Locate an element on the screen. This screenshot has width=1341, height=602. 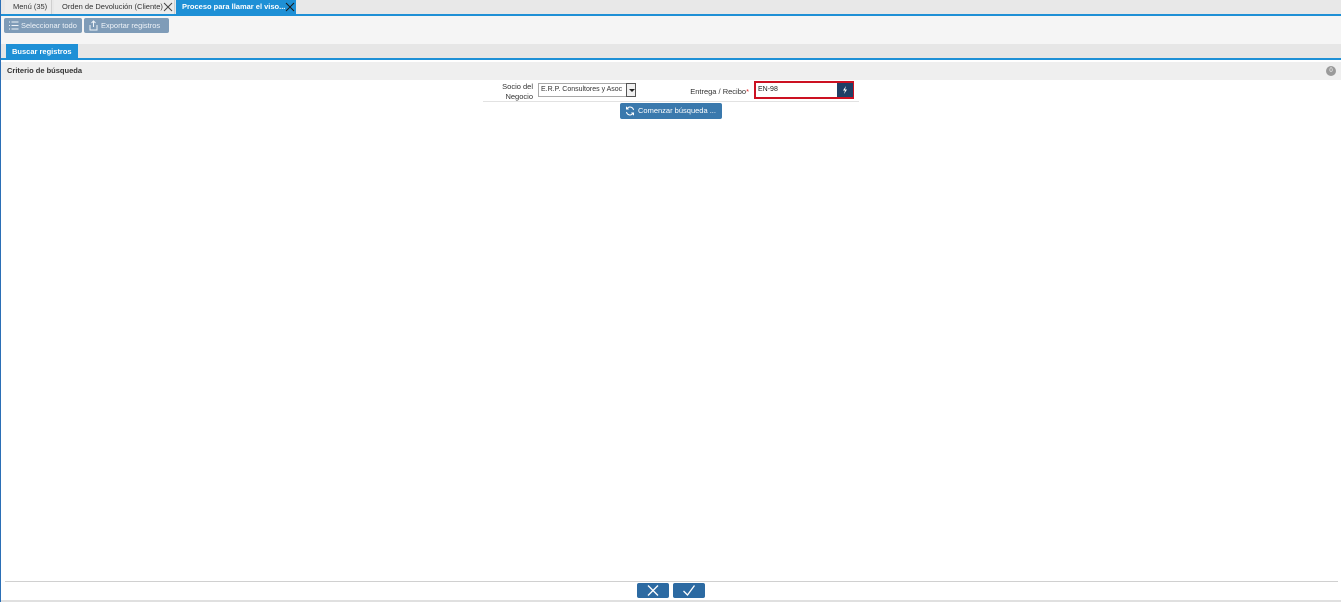
export-icon is located at coordinates (93, 25).